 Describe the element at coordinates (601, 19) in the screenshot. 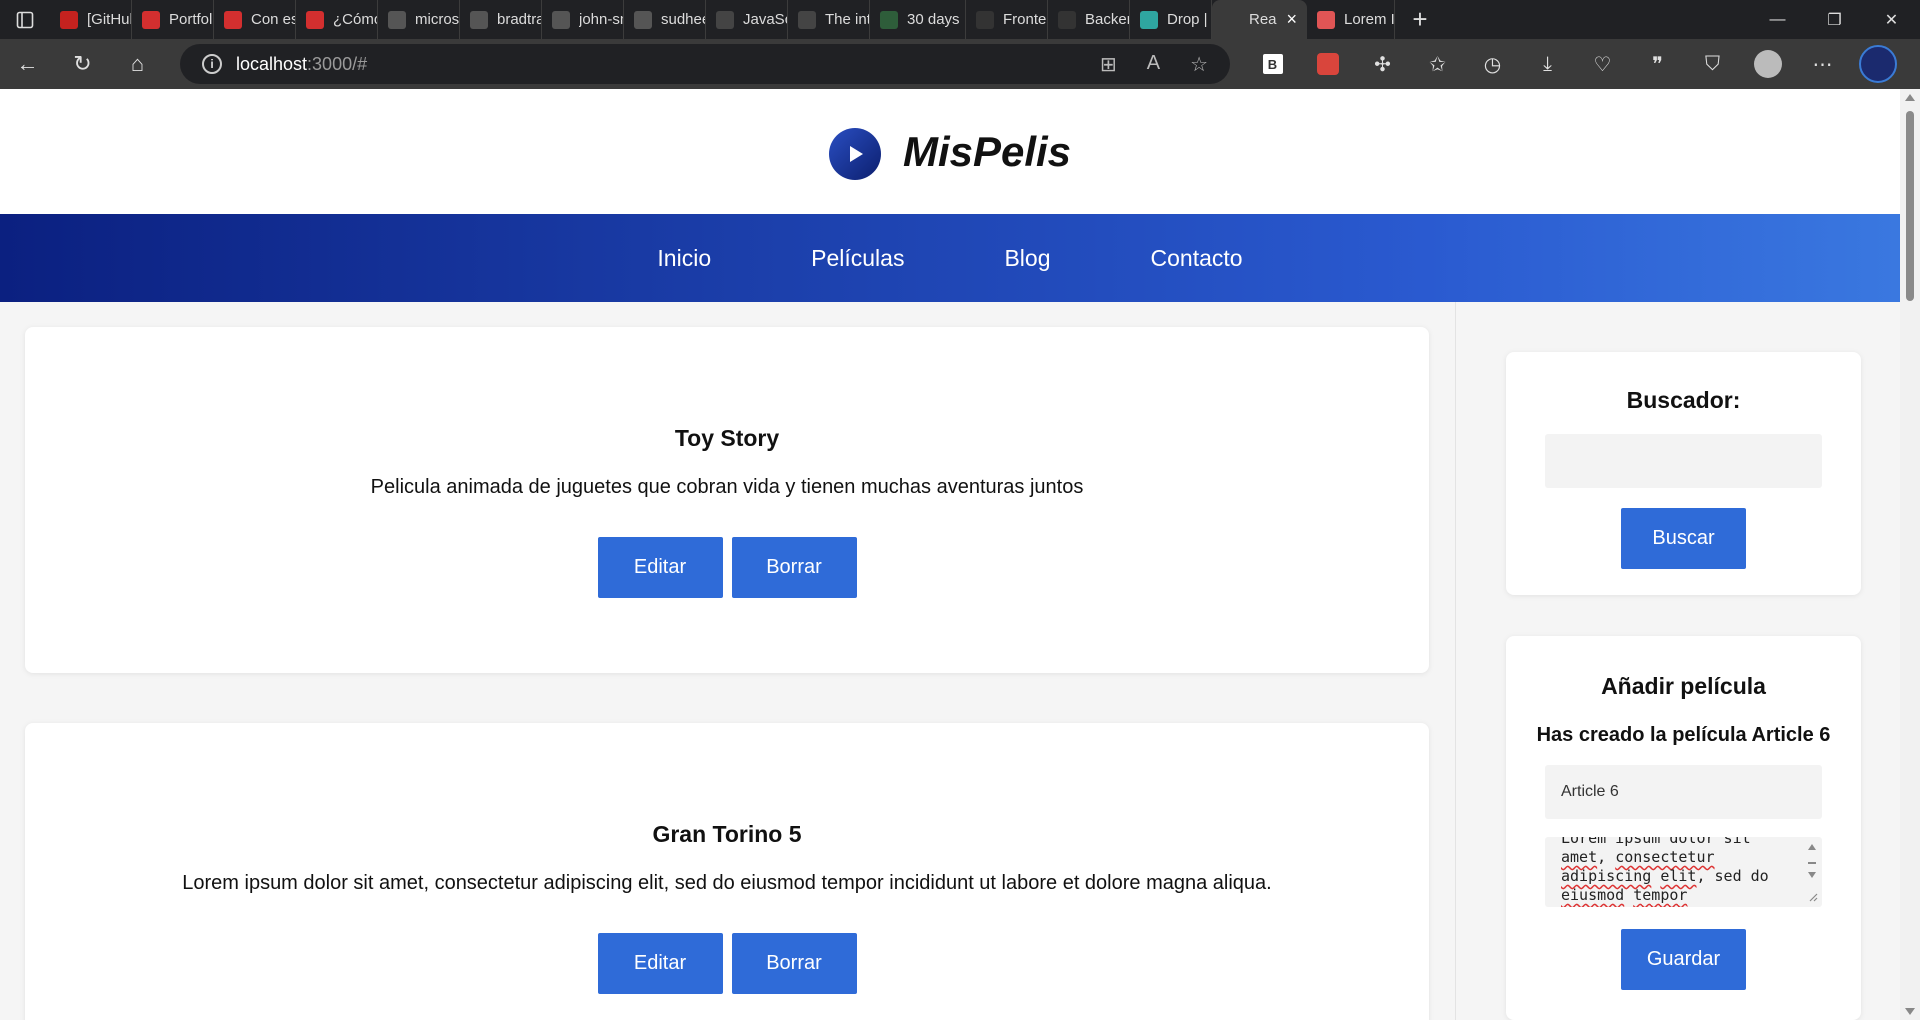

I see `tab-title: john-sm` at that location.